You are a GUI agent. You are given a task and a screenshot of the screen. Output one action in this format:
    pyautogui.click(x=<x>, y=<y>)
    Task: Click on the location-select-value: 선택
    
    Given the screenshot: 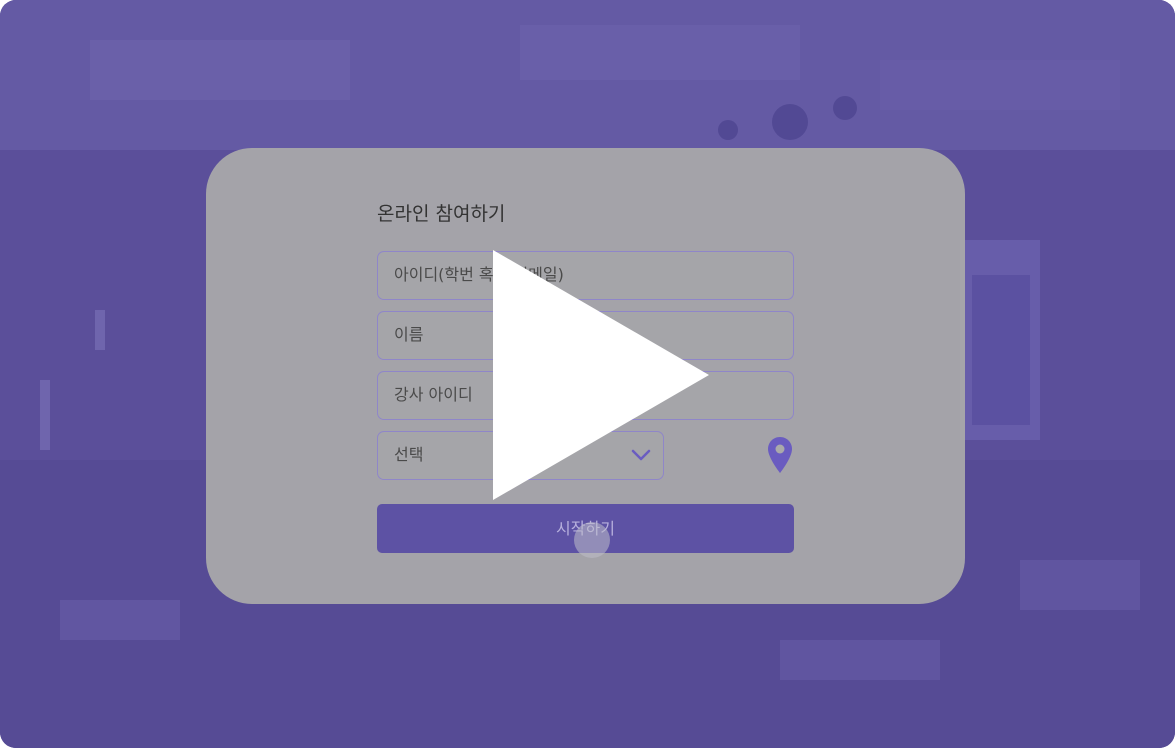 What is the action you would take?
    pyautogui.click(x=409, y=454)
    